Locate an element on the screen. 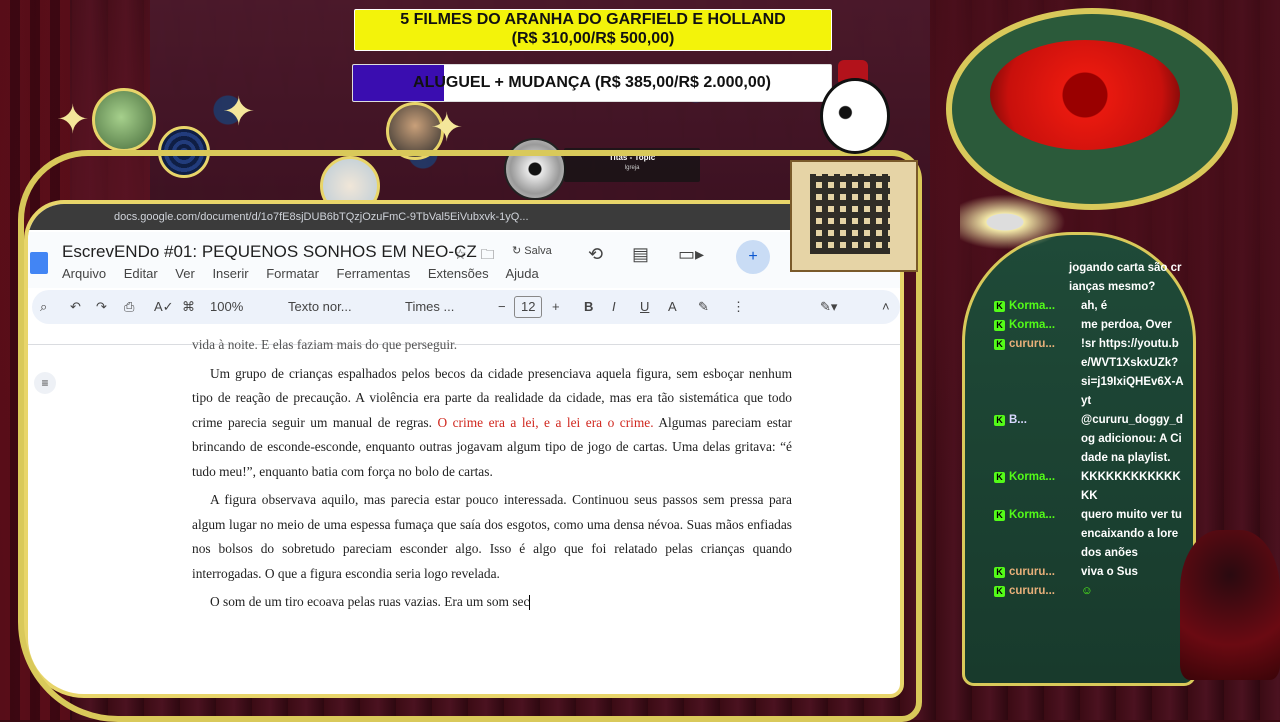 Image resolution: width=1280 pixels, height=722 pixels. qr-code-icon is located at coordinates (850, 214).